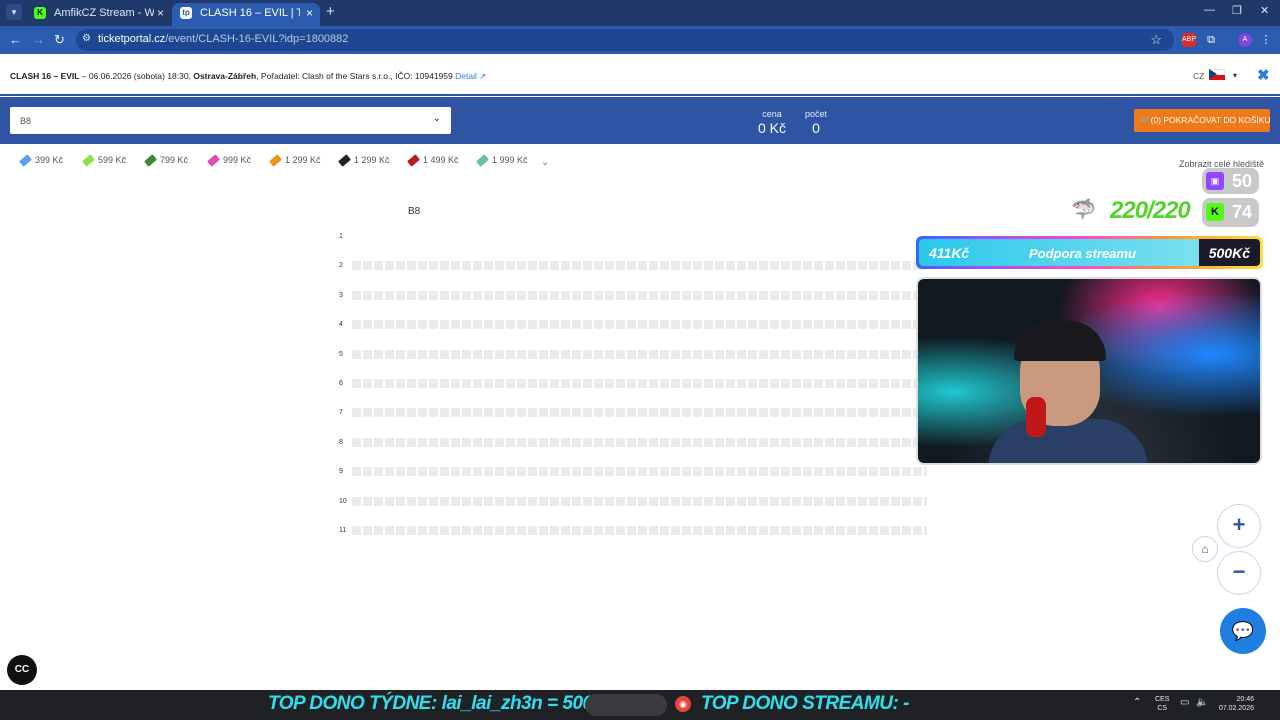  What do you see at coordinates (1156, 40) in the screenshot?
I see `bookmark-star-icon: ☆` at bounding box center [1156, 40].